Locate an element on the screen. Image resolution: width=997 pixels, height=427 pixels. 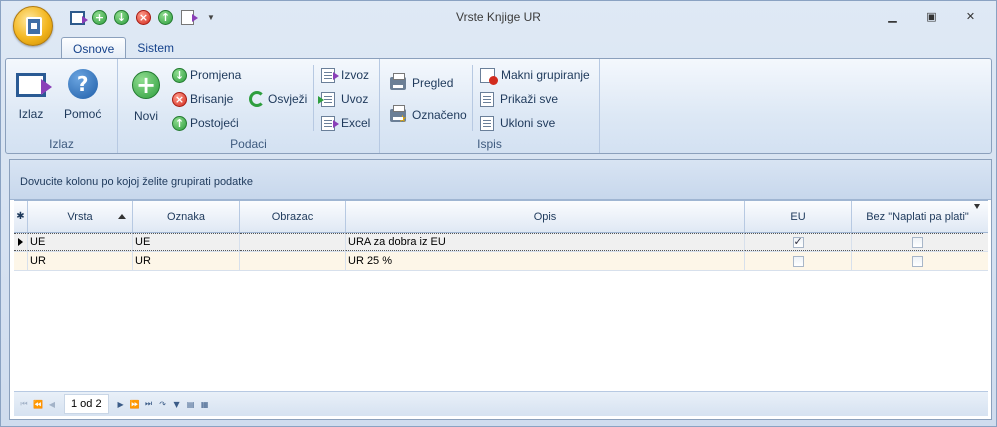
ungroup-icon is located at coordinates (489, 76).